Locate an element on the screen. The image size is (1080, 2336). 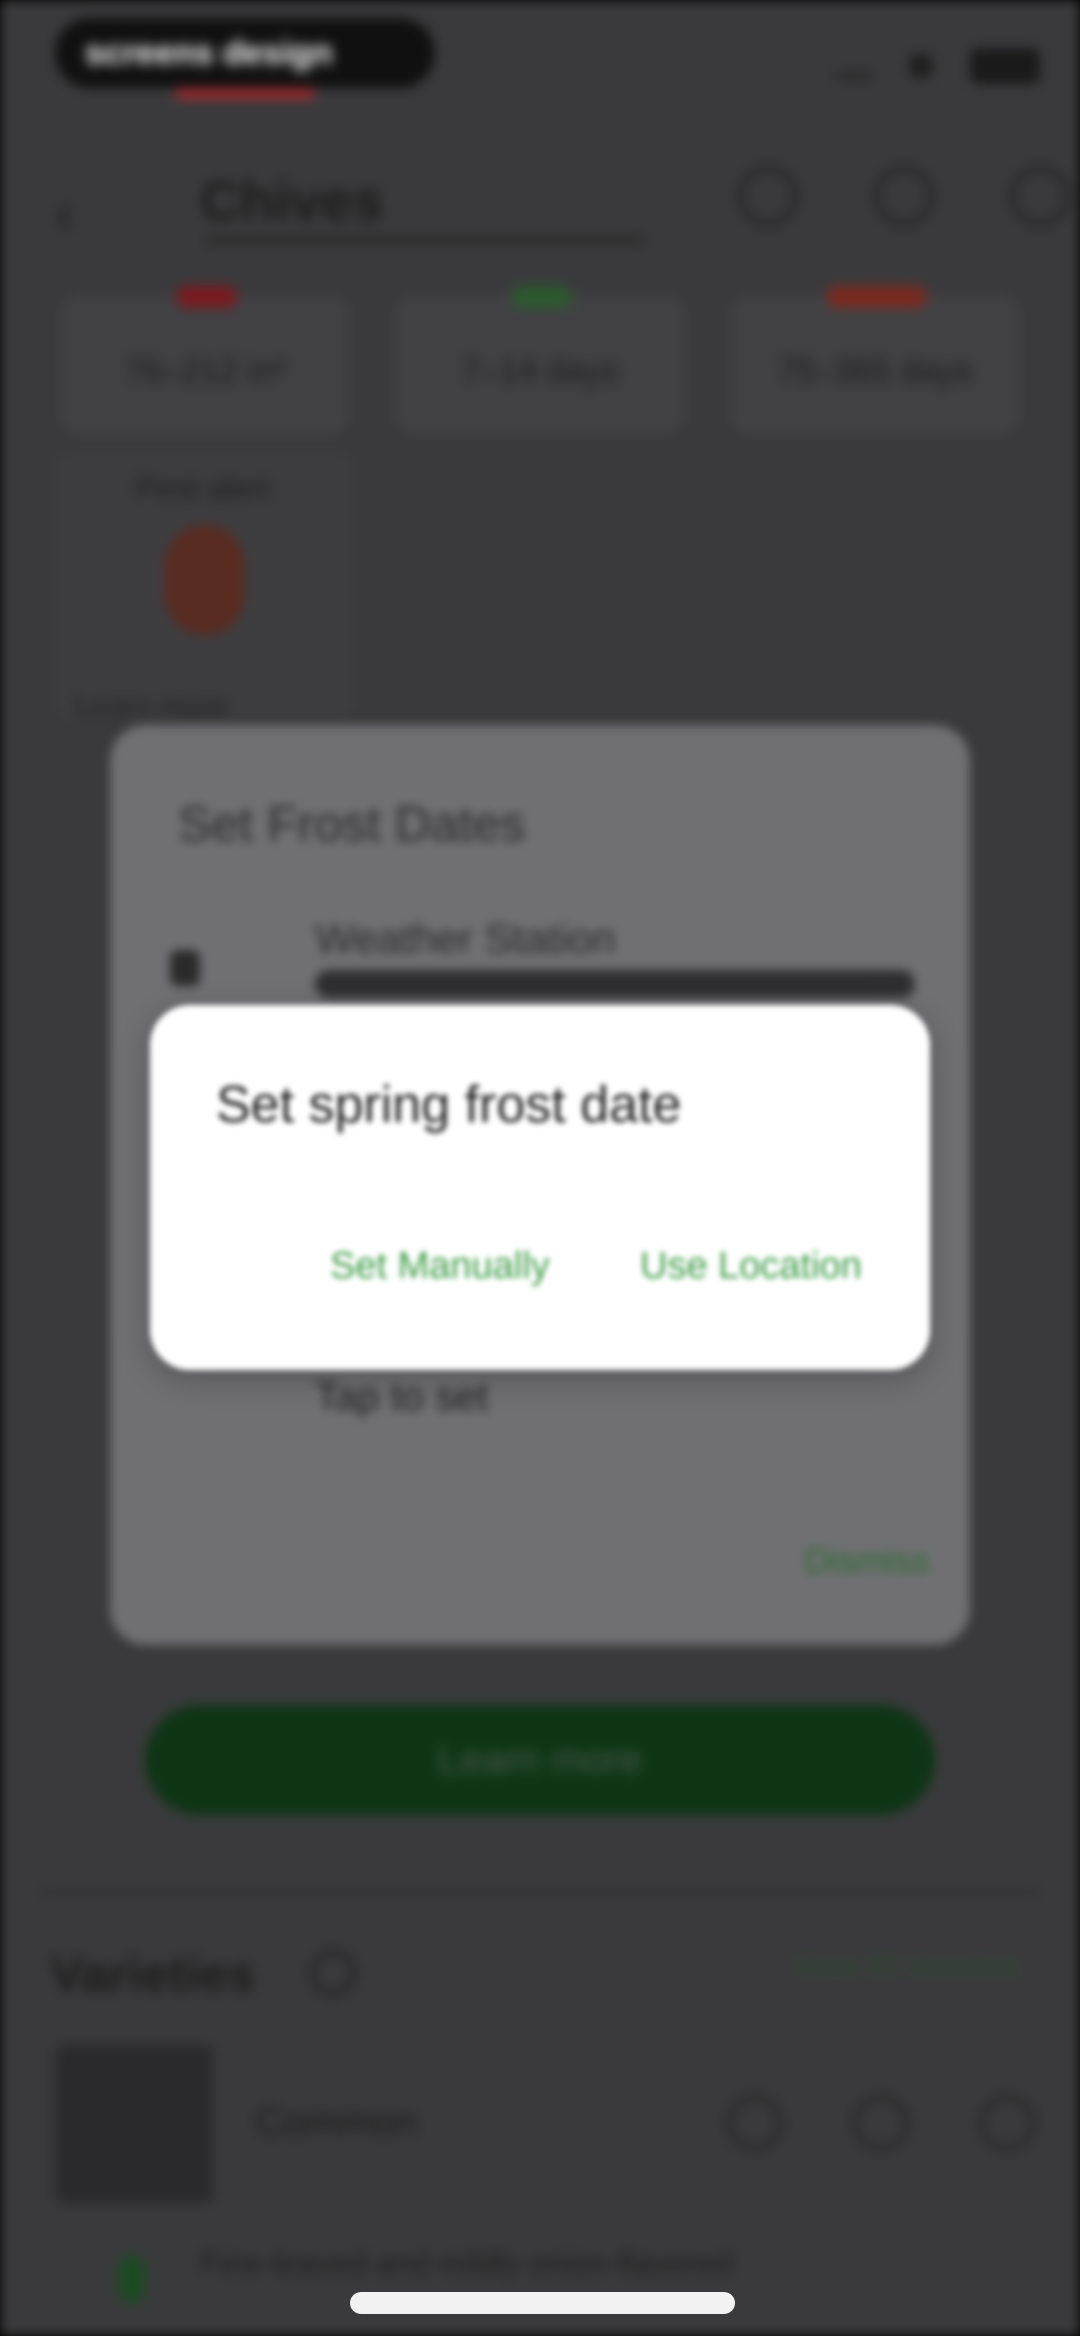
dialog-title: Set Frost Dates is located at coordinates (352, 824).